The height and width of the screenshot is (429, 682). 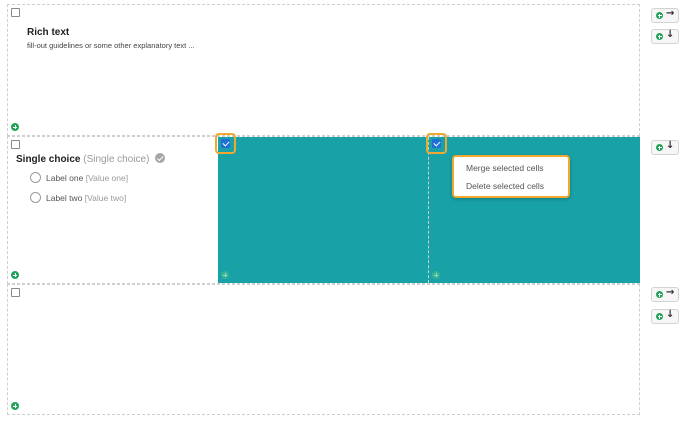 I want to click on rich-text-title: Rich text, so click(x=48, y=32).